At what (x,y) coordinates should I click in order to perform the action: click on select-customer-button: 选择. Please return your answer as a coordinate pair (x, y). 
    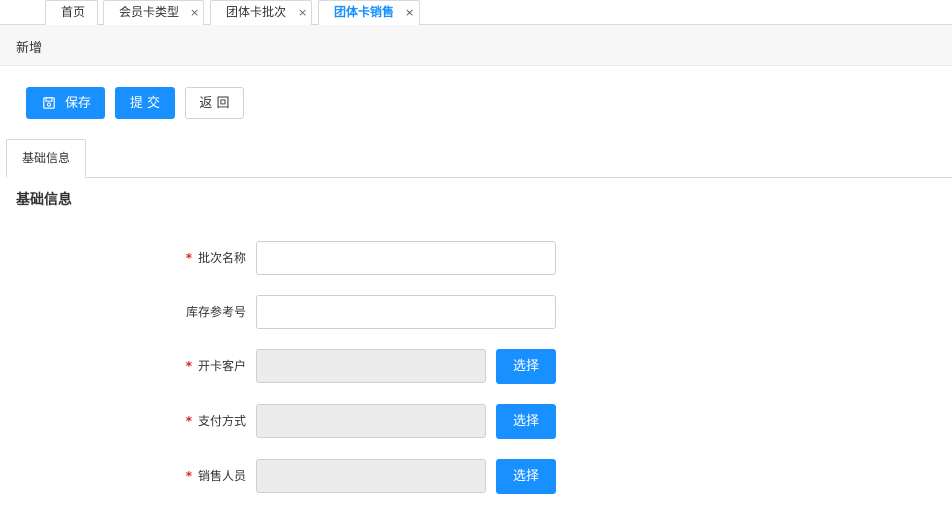
    Looking at the image, I should click on (526, 366).